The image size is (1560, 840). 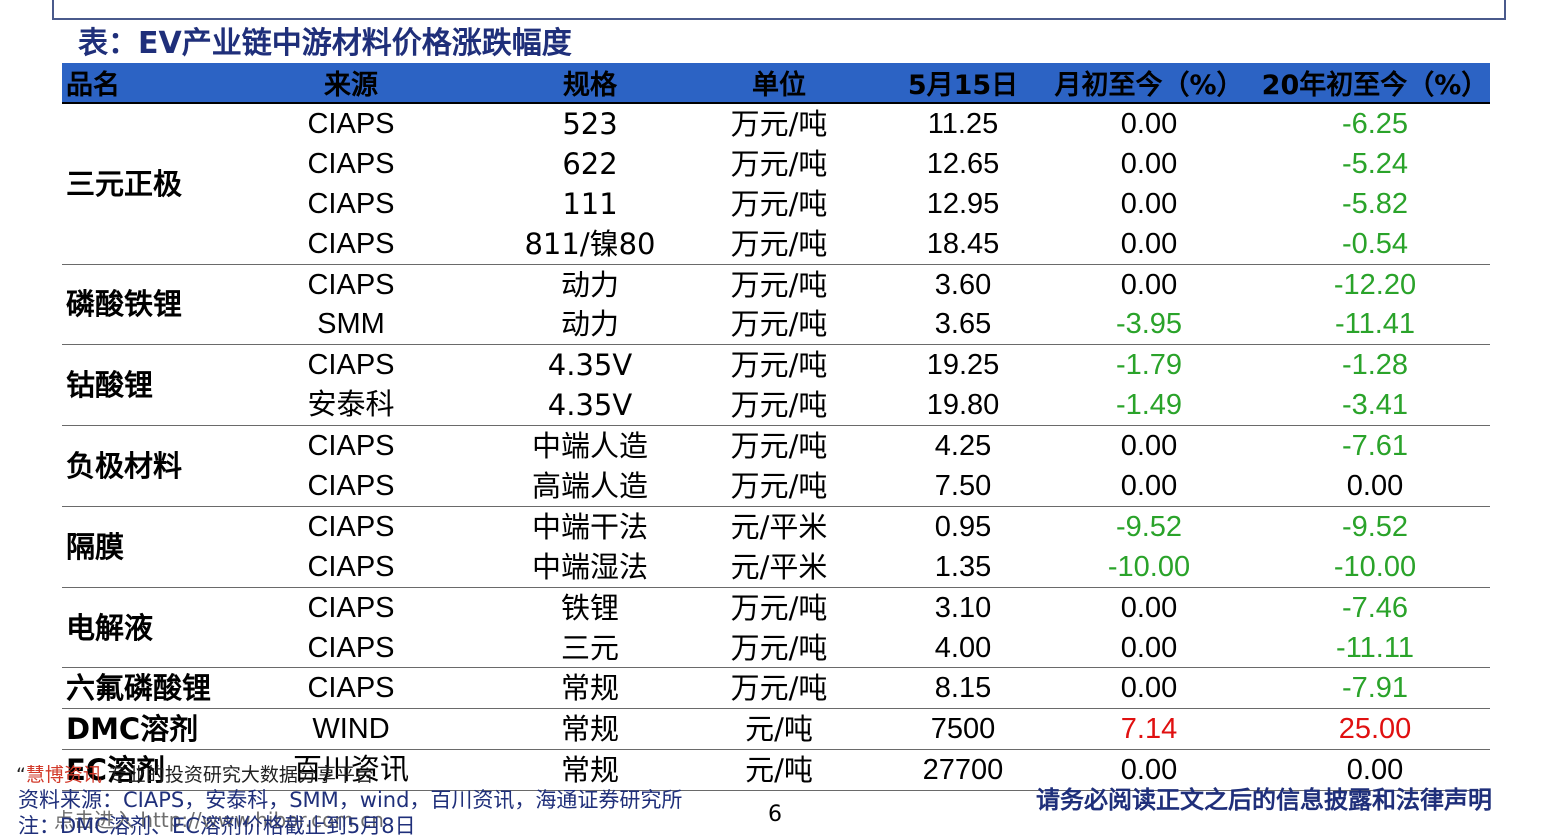 I want to click on product-name-cell: 电解液, so click(x=127, y=628).